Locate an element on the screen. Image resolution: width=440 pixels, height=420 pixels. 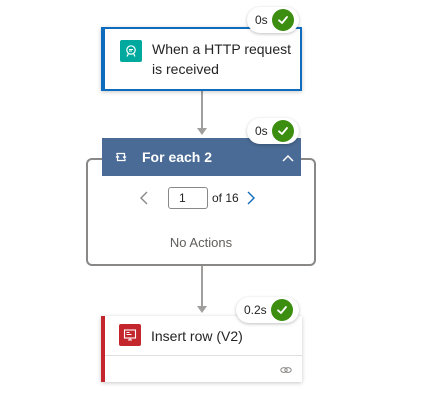
iteration-pager: 1 of 16 is located at coordinates (197, 198).